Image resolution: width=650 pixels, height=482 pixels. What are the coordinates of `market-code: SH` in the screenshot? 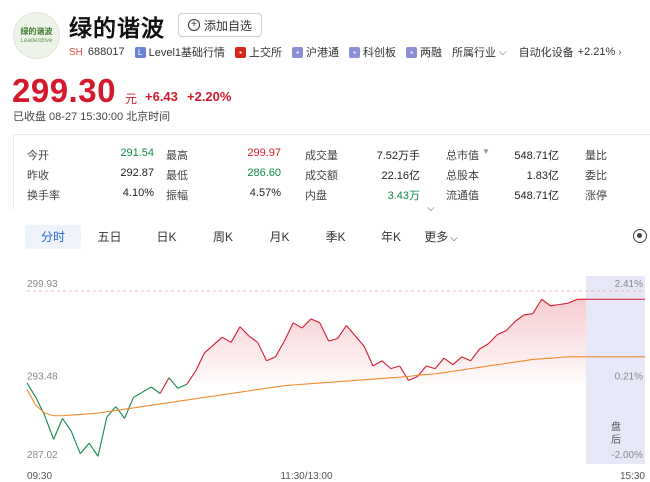 It's located at (76, 52).